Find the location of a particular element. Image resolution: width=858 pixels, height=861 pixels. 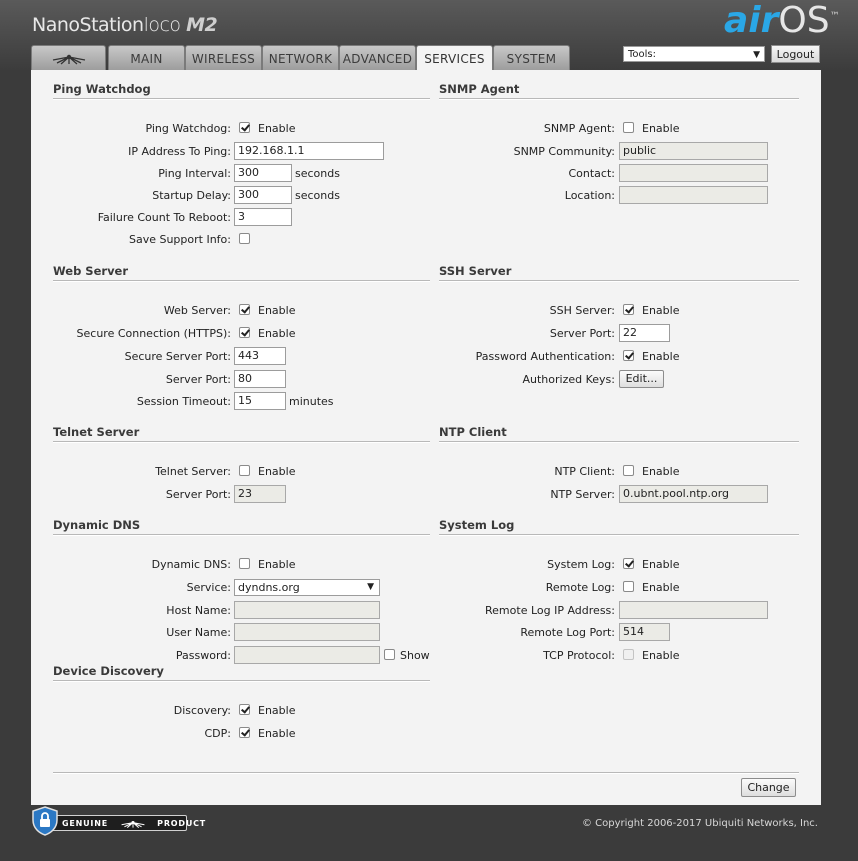

https-checkbox is located at coordinates (244, 332).